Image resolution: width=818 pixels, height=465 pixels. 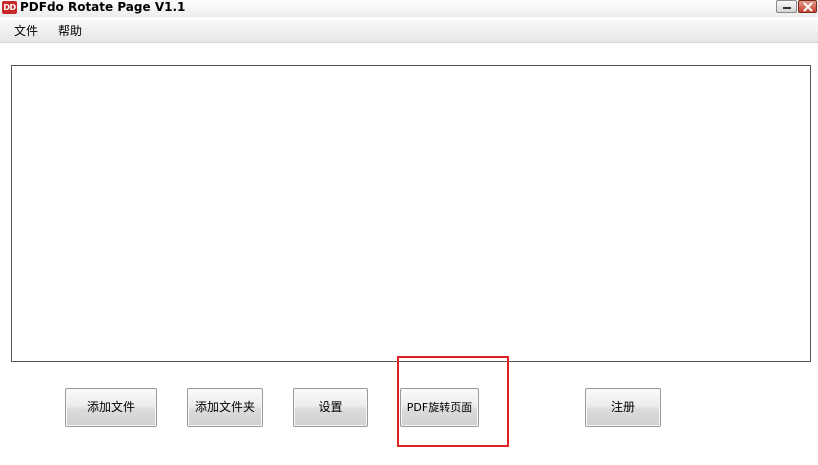 I want to click on minimize-button, so click(x=786, y=6).